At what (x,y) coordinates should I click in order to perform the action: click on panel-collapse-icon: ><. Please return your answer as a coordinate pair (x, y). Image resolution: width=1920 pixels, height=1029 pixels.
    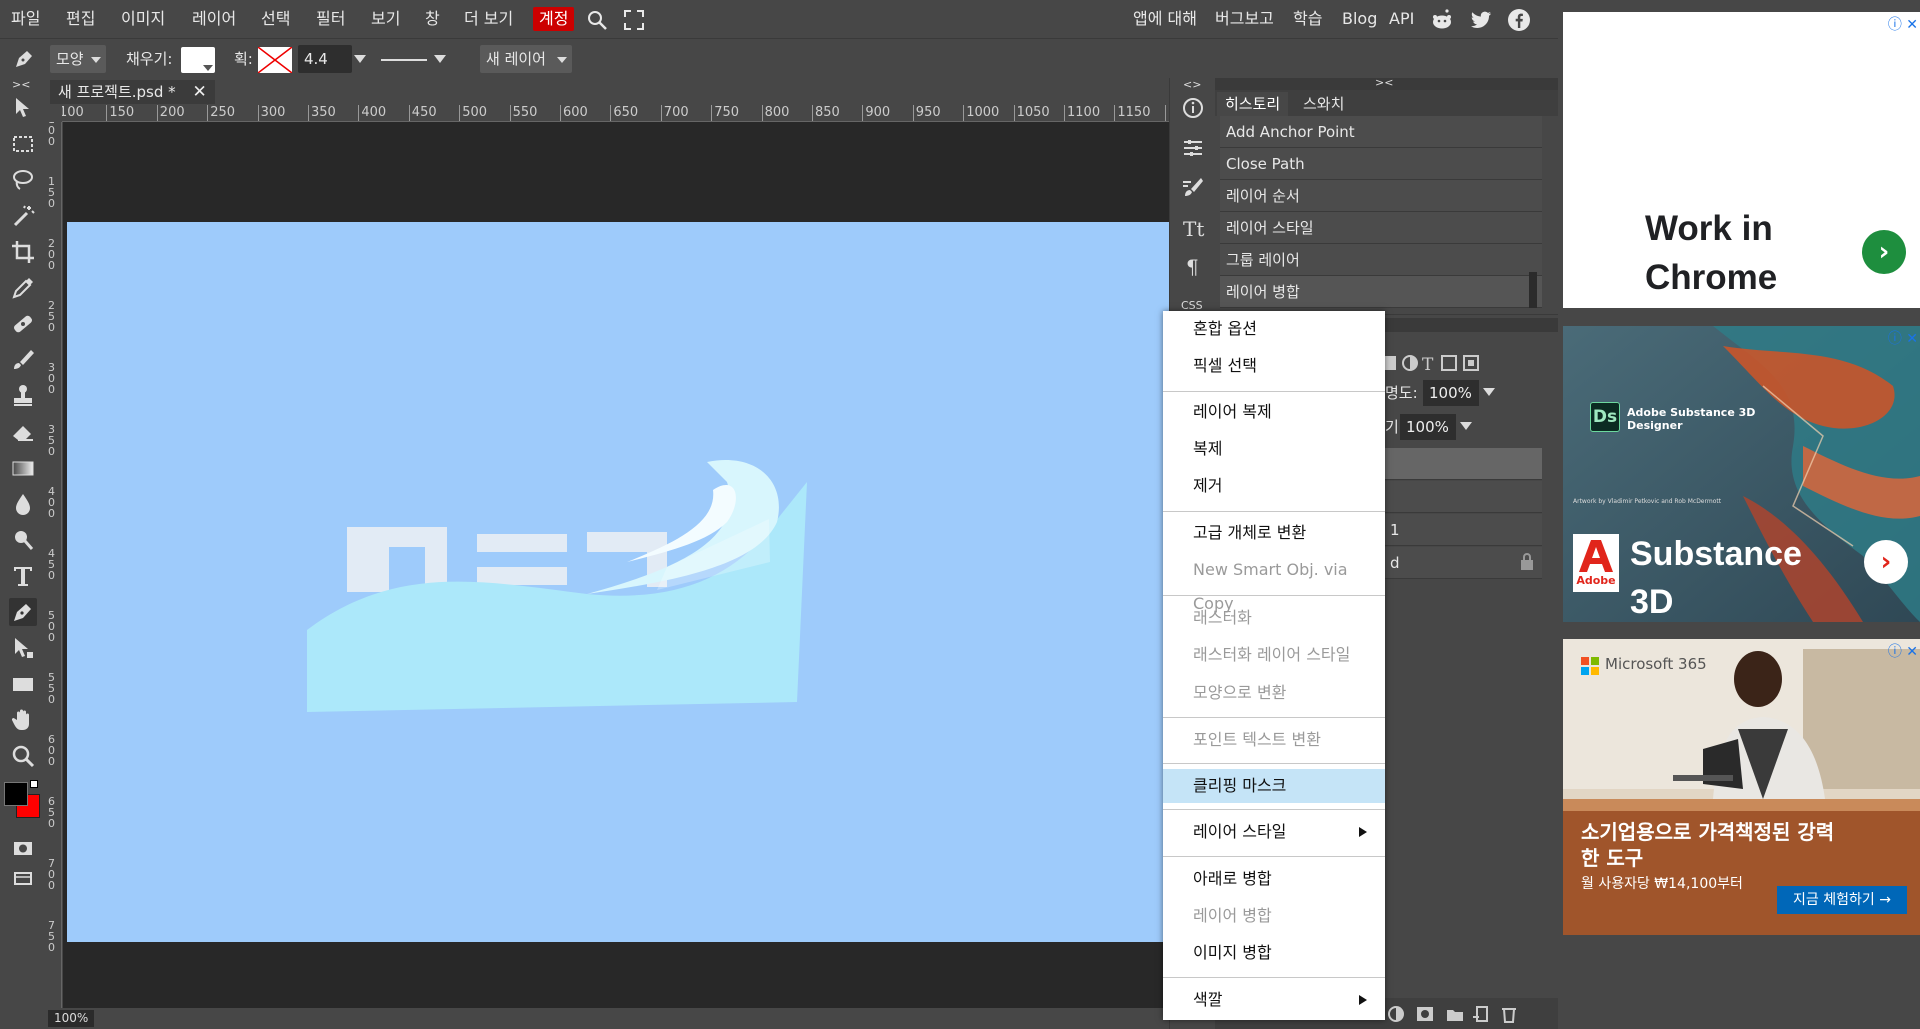
    Looking at the image, I should click on (1384, 82).